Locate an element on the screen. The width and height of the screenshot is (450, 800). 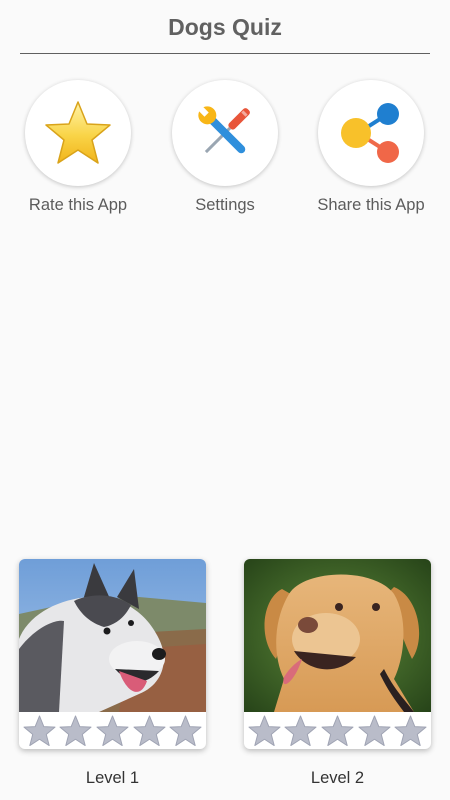
settings-circle is located at coordinates (225, 133).